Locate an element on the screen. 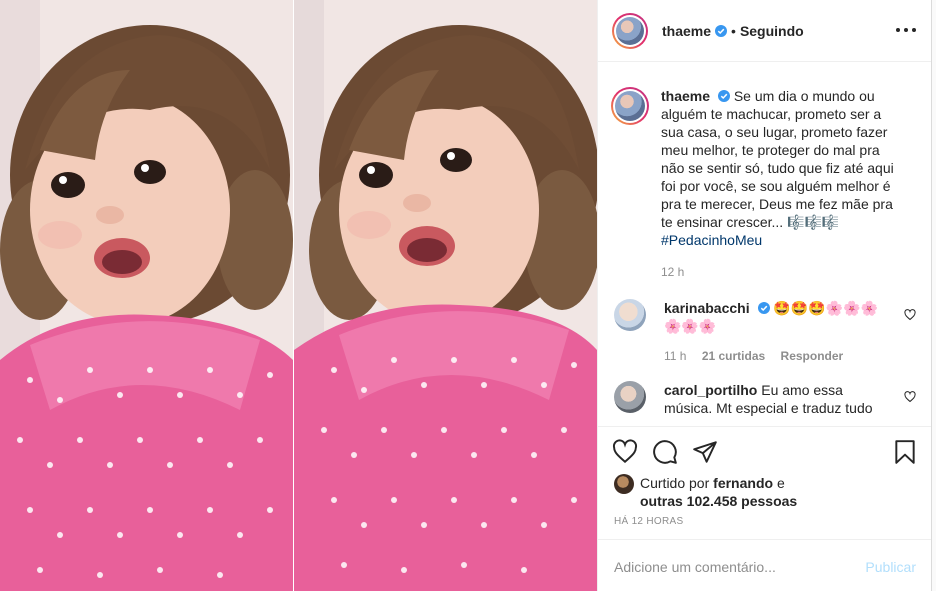  bookmark-icon is located at coordinates (905, 452).